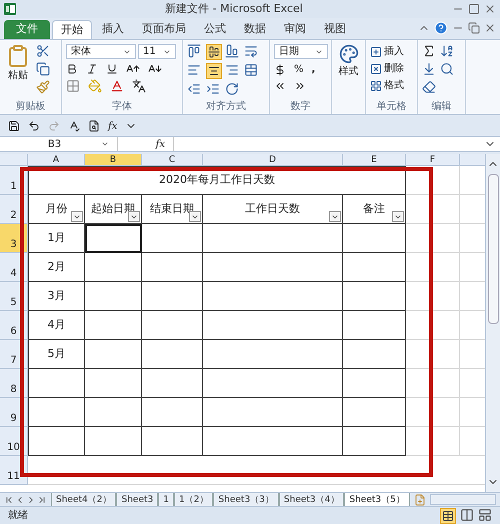  What do you see at coordinates (377, 499) in the screenshot?
I see `sheet-tab: Sheet3（5）` at bounding box center [377, 499].